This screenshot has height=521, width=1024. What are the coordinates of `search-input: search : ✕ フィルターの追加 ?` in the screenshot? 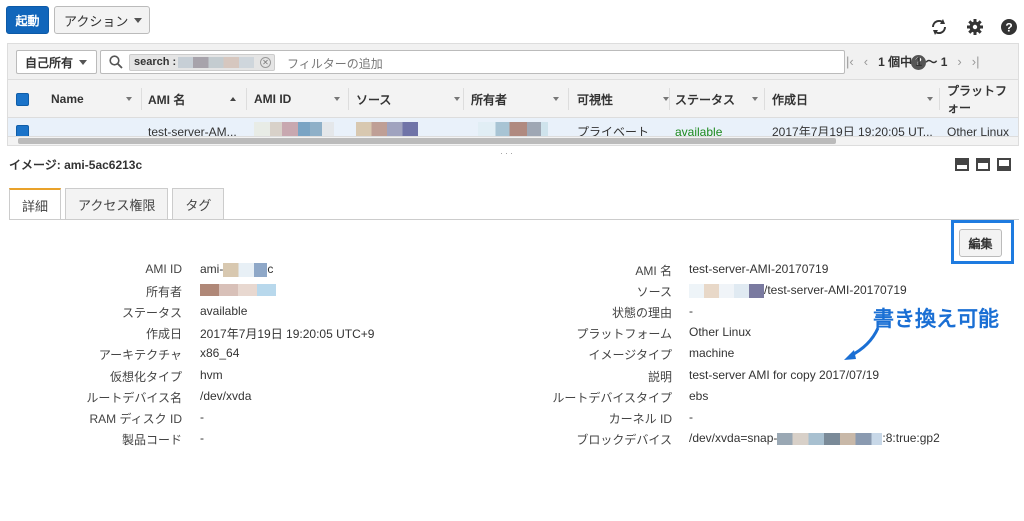 It's located at (513, 62).